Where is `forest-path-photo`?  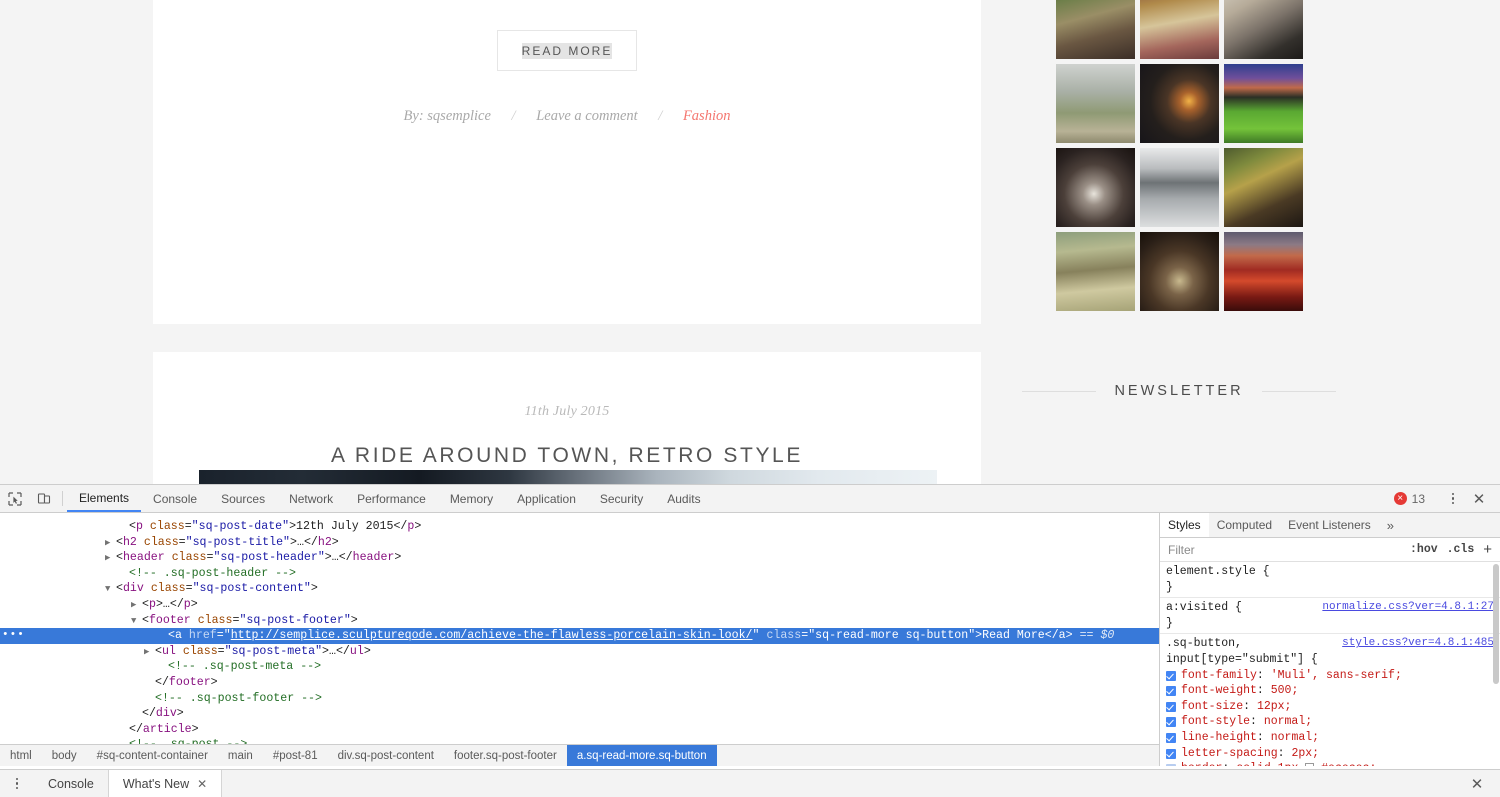 forest-path-photo is located at coordinates (1095, 29).